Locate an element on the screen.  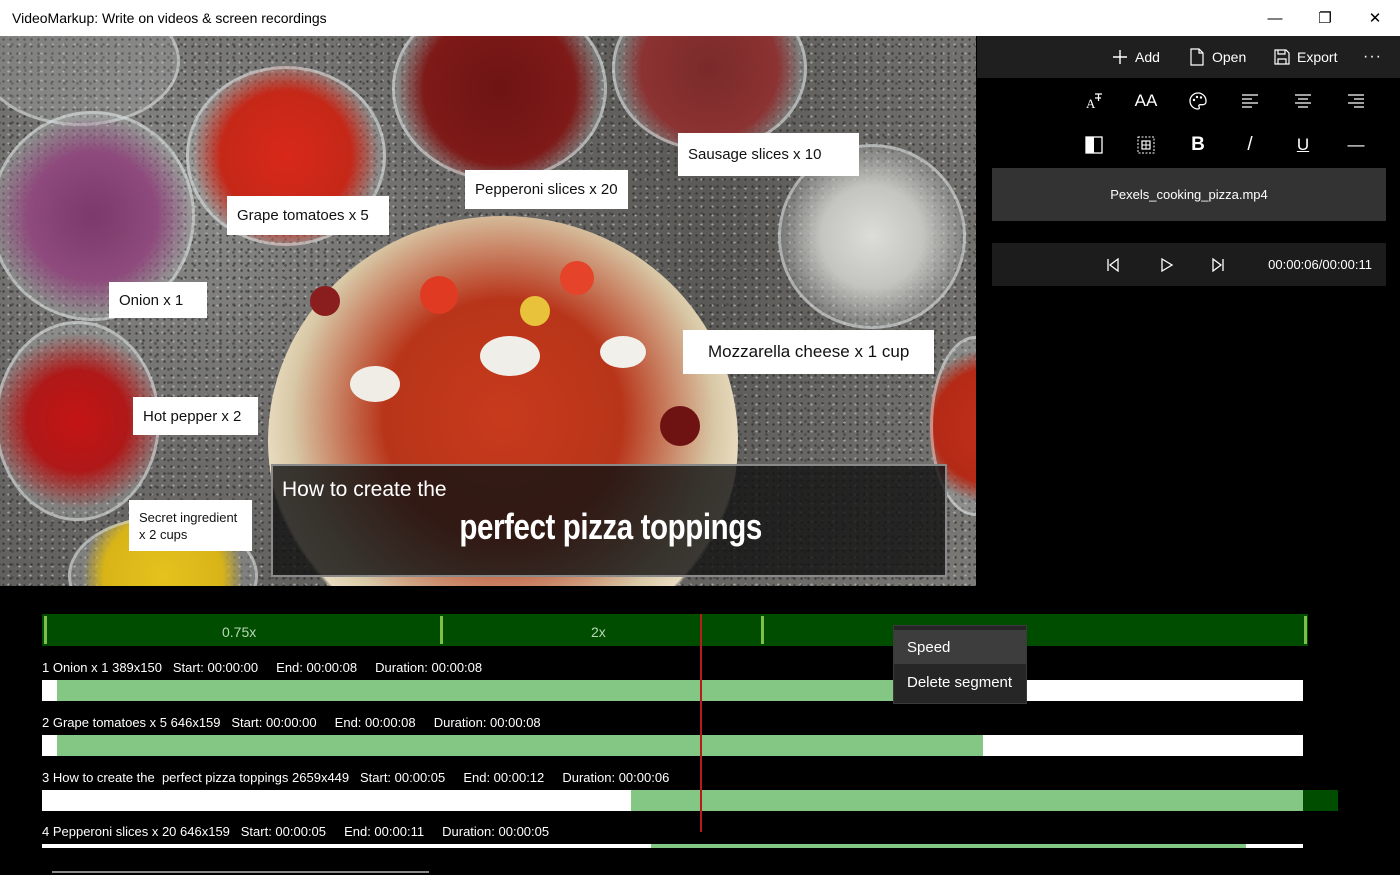
align-left-icon is located at coordinates (1250, 101).